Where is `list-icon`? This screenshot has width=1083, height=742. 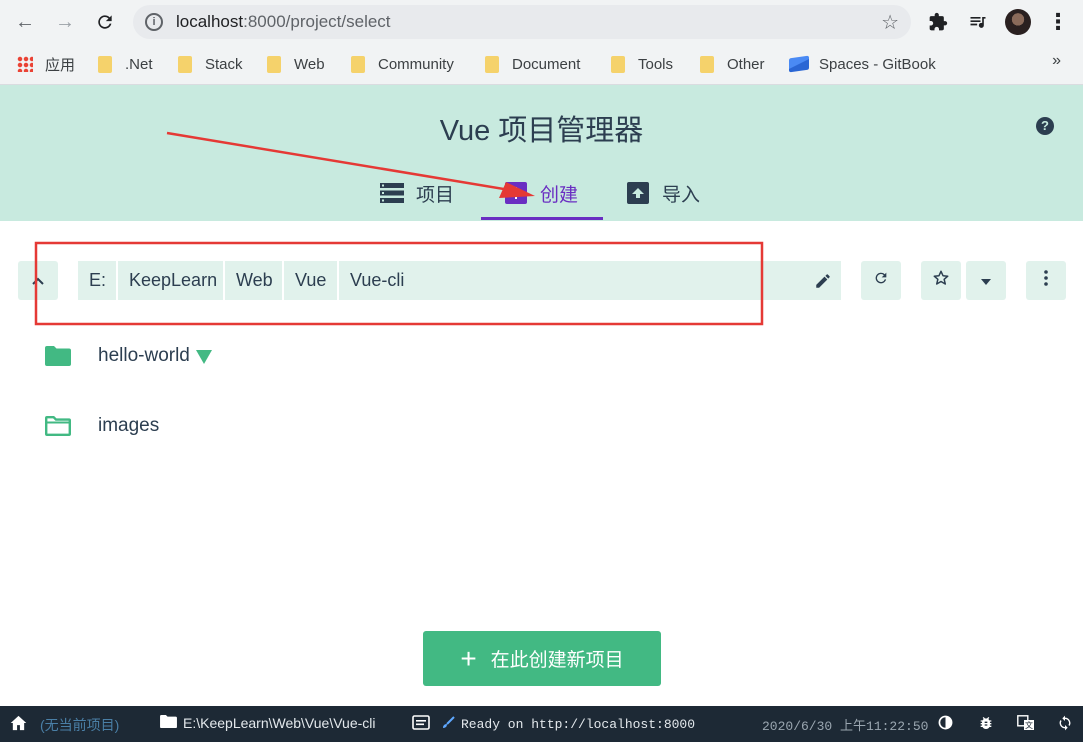
list-icon is located at coordinates (392, 193).